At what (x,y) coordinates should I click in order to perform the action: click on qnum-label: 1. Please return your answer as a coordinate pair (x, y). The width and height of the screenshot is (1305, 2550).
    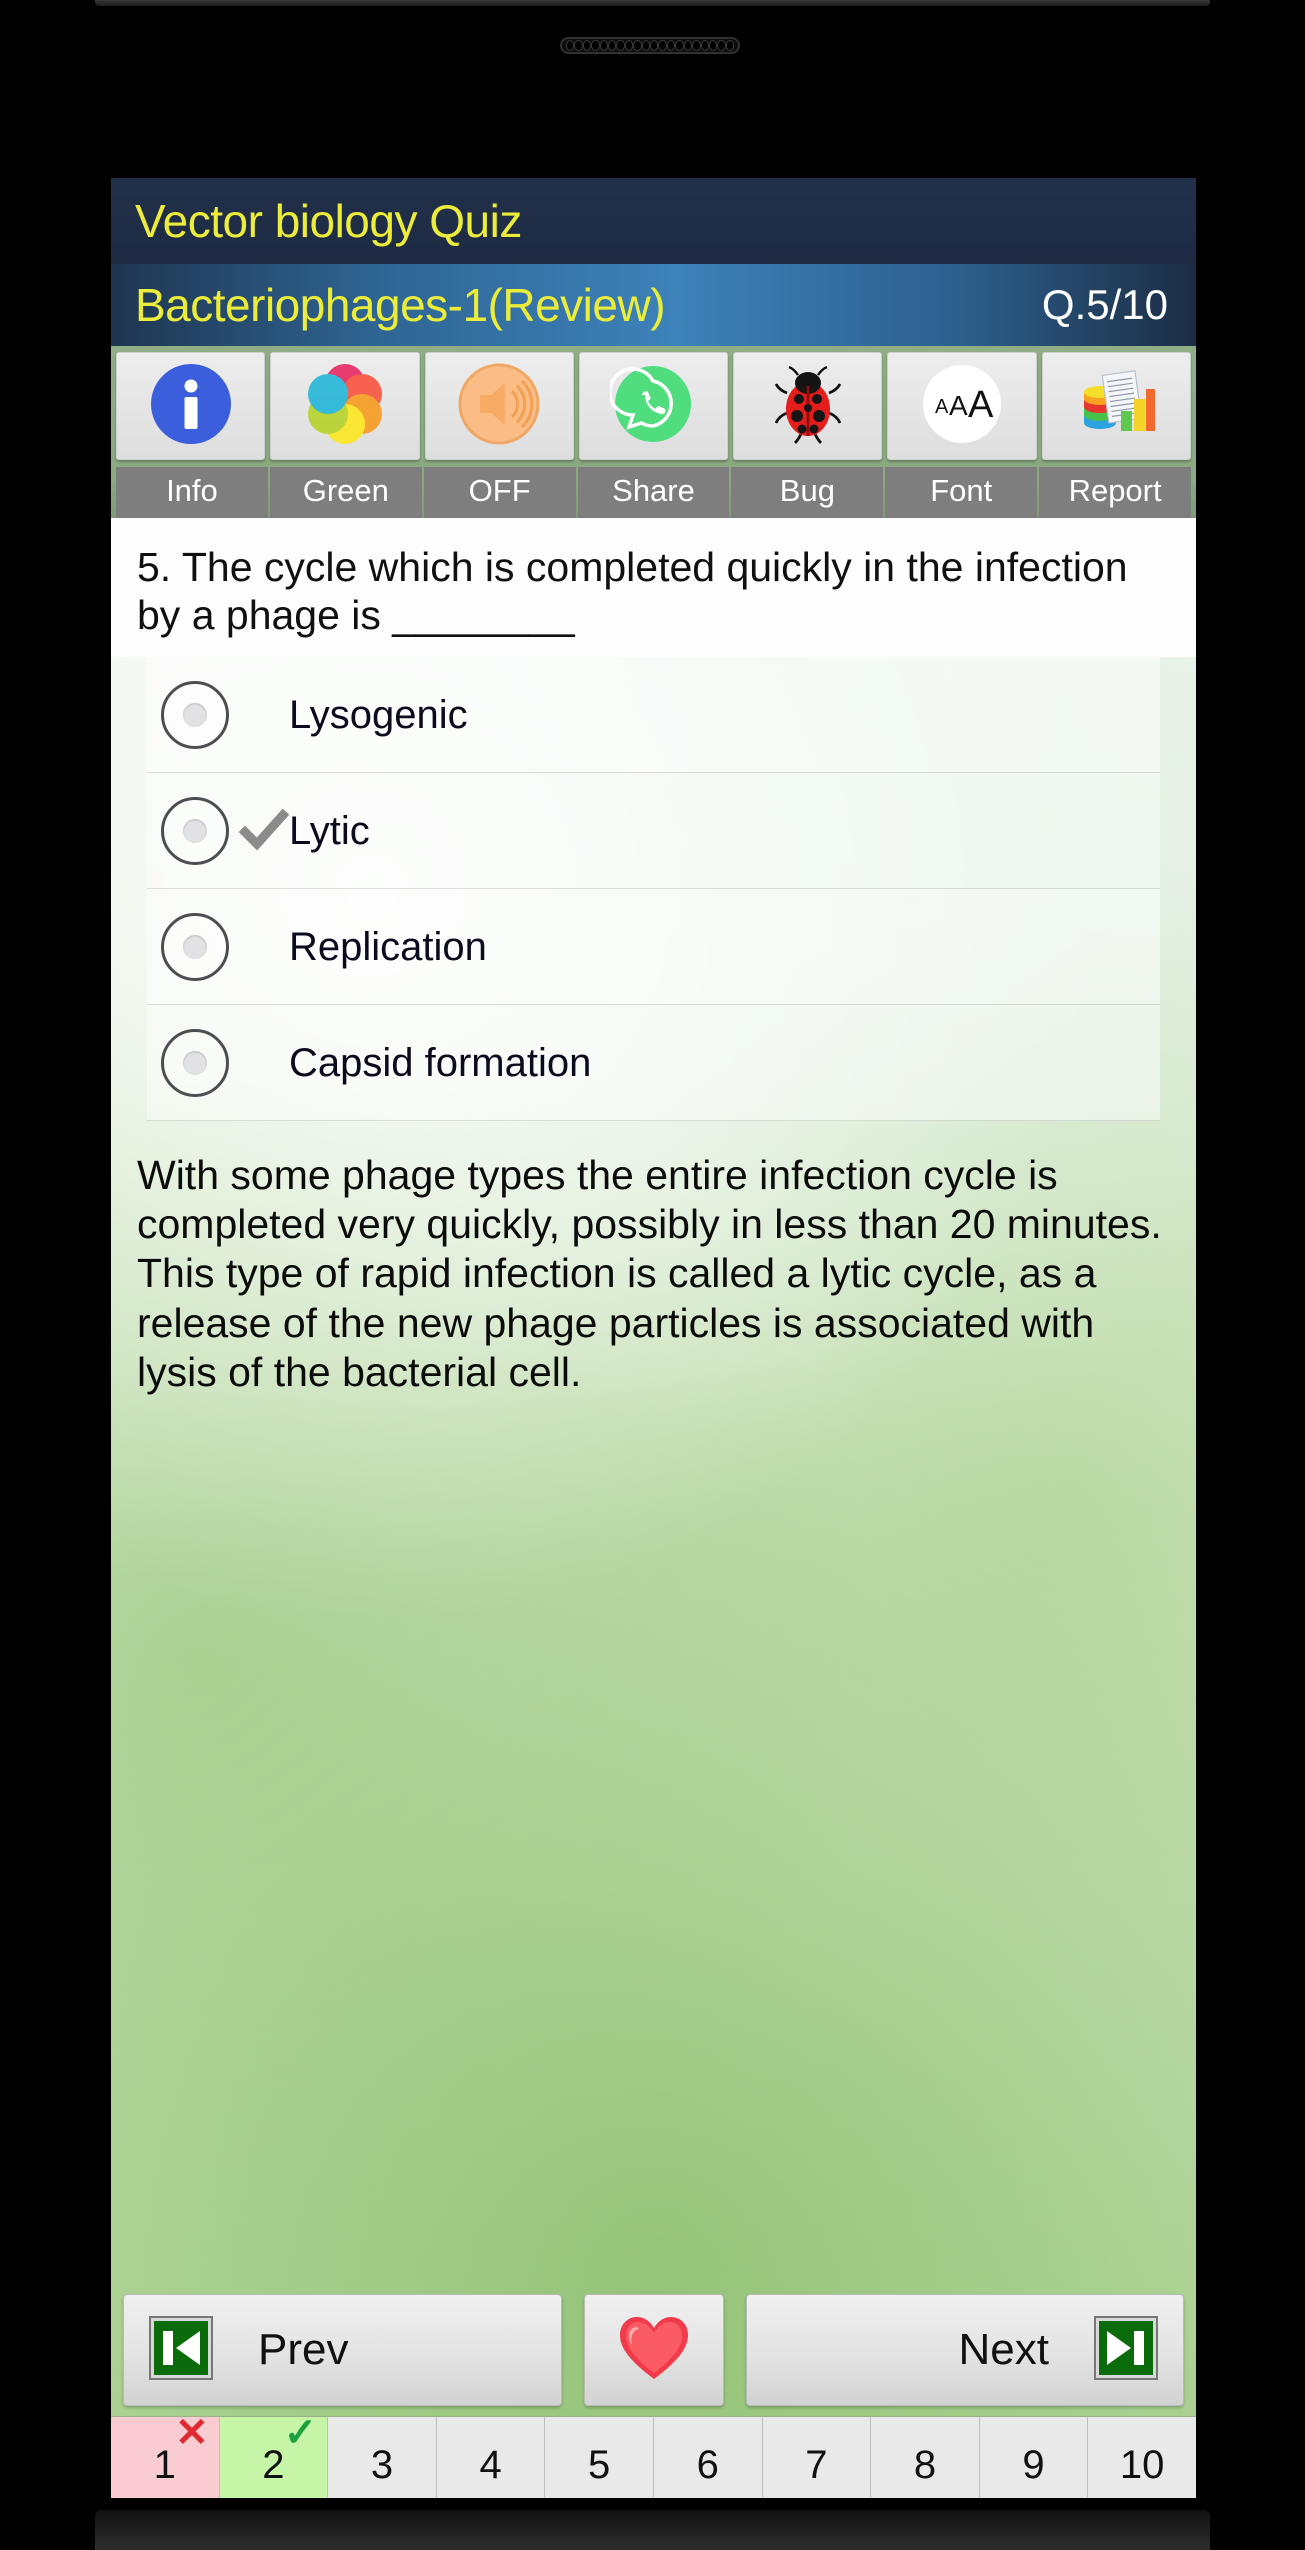
    Looking at the image, I should click on (164, 2464).